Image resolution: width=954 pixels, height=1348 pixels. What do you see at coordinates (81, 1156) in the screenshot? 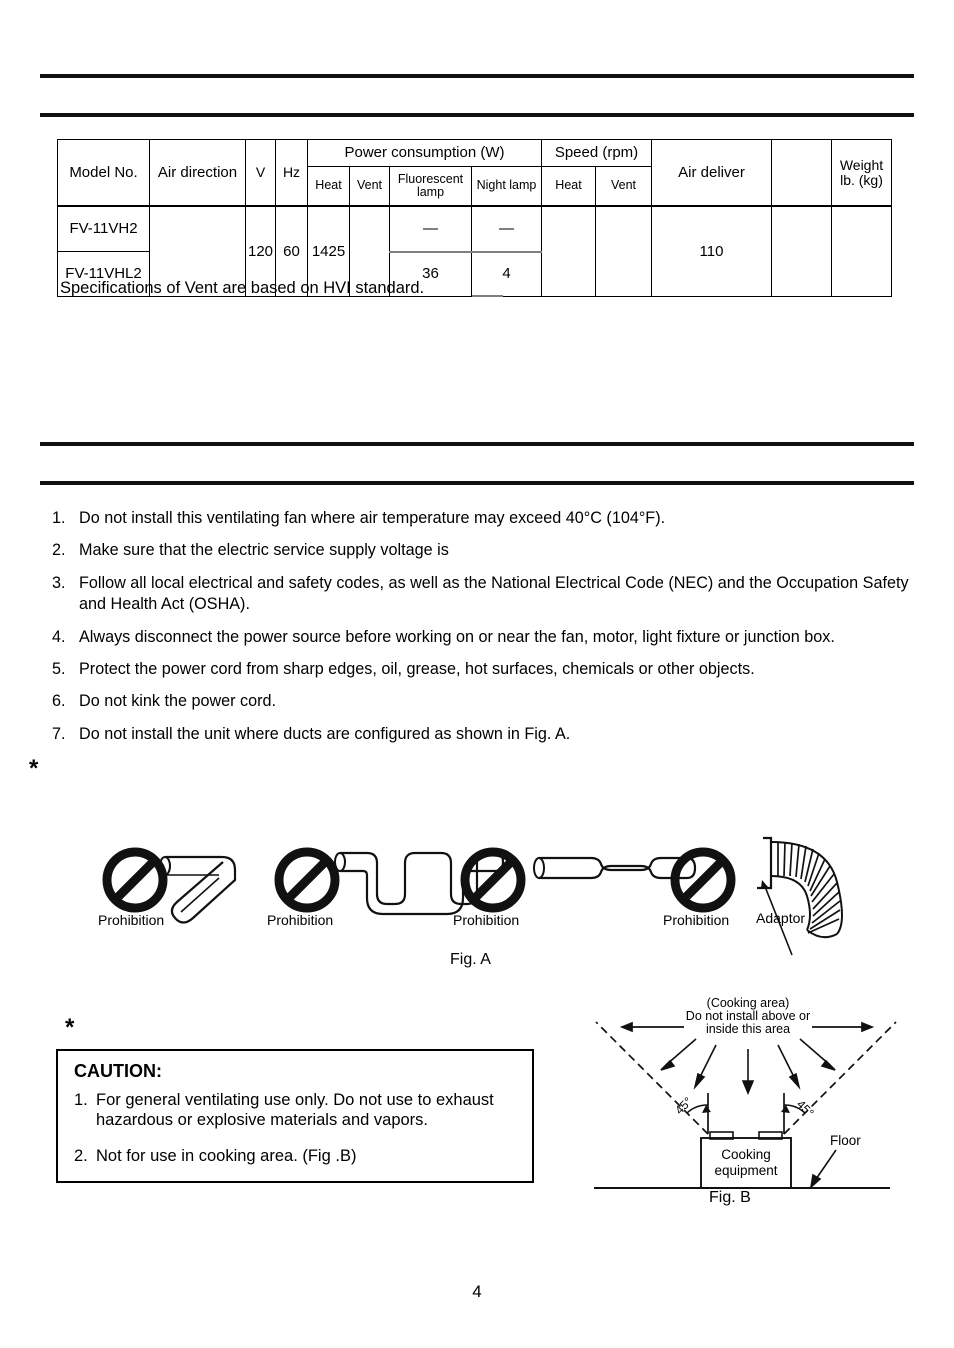
I see `caution-item-number: 2.` at bounding box center [81, 1156].